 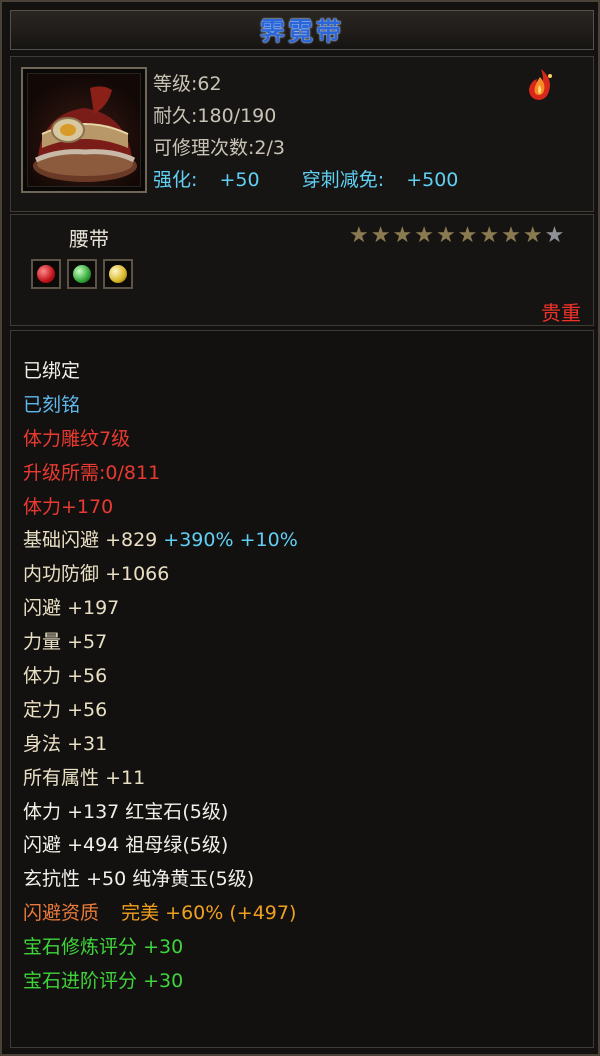 What do you see at coordinates (61, 574) in the screenshot?
I see `inner-defense-label: 内功防御` at bounding box center [61, 574].